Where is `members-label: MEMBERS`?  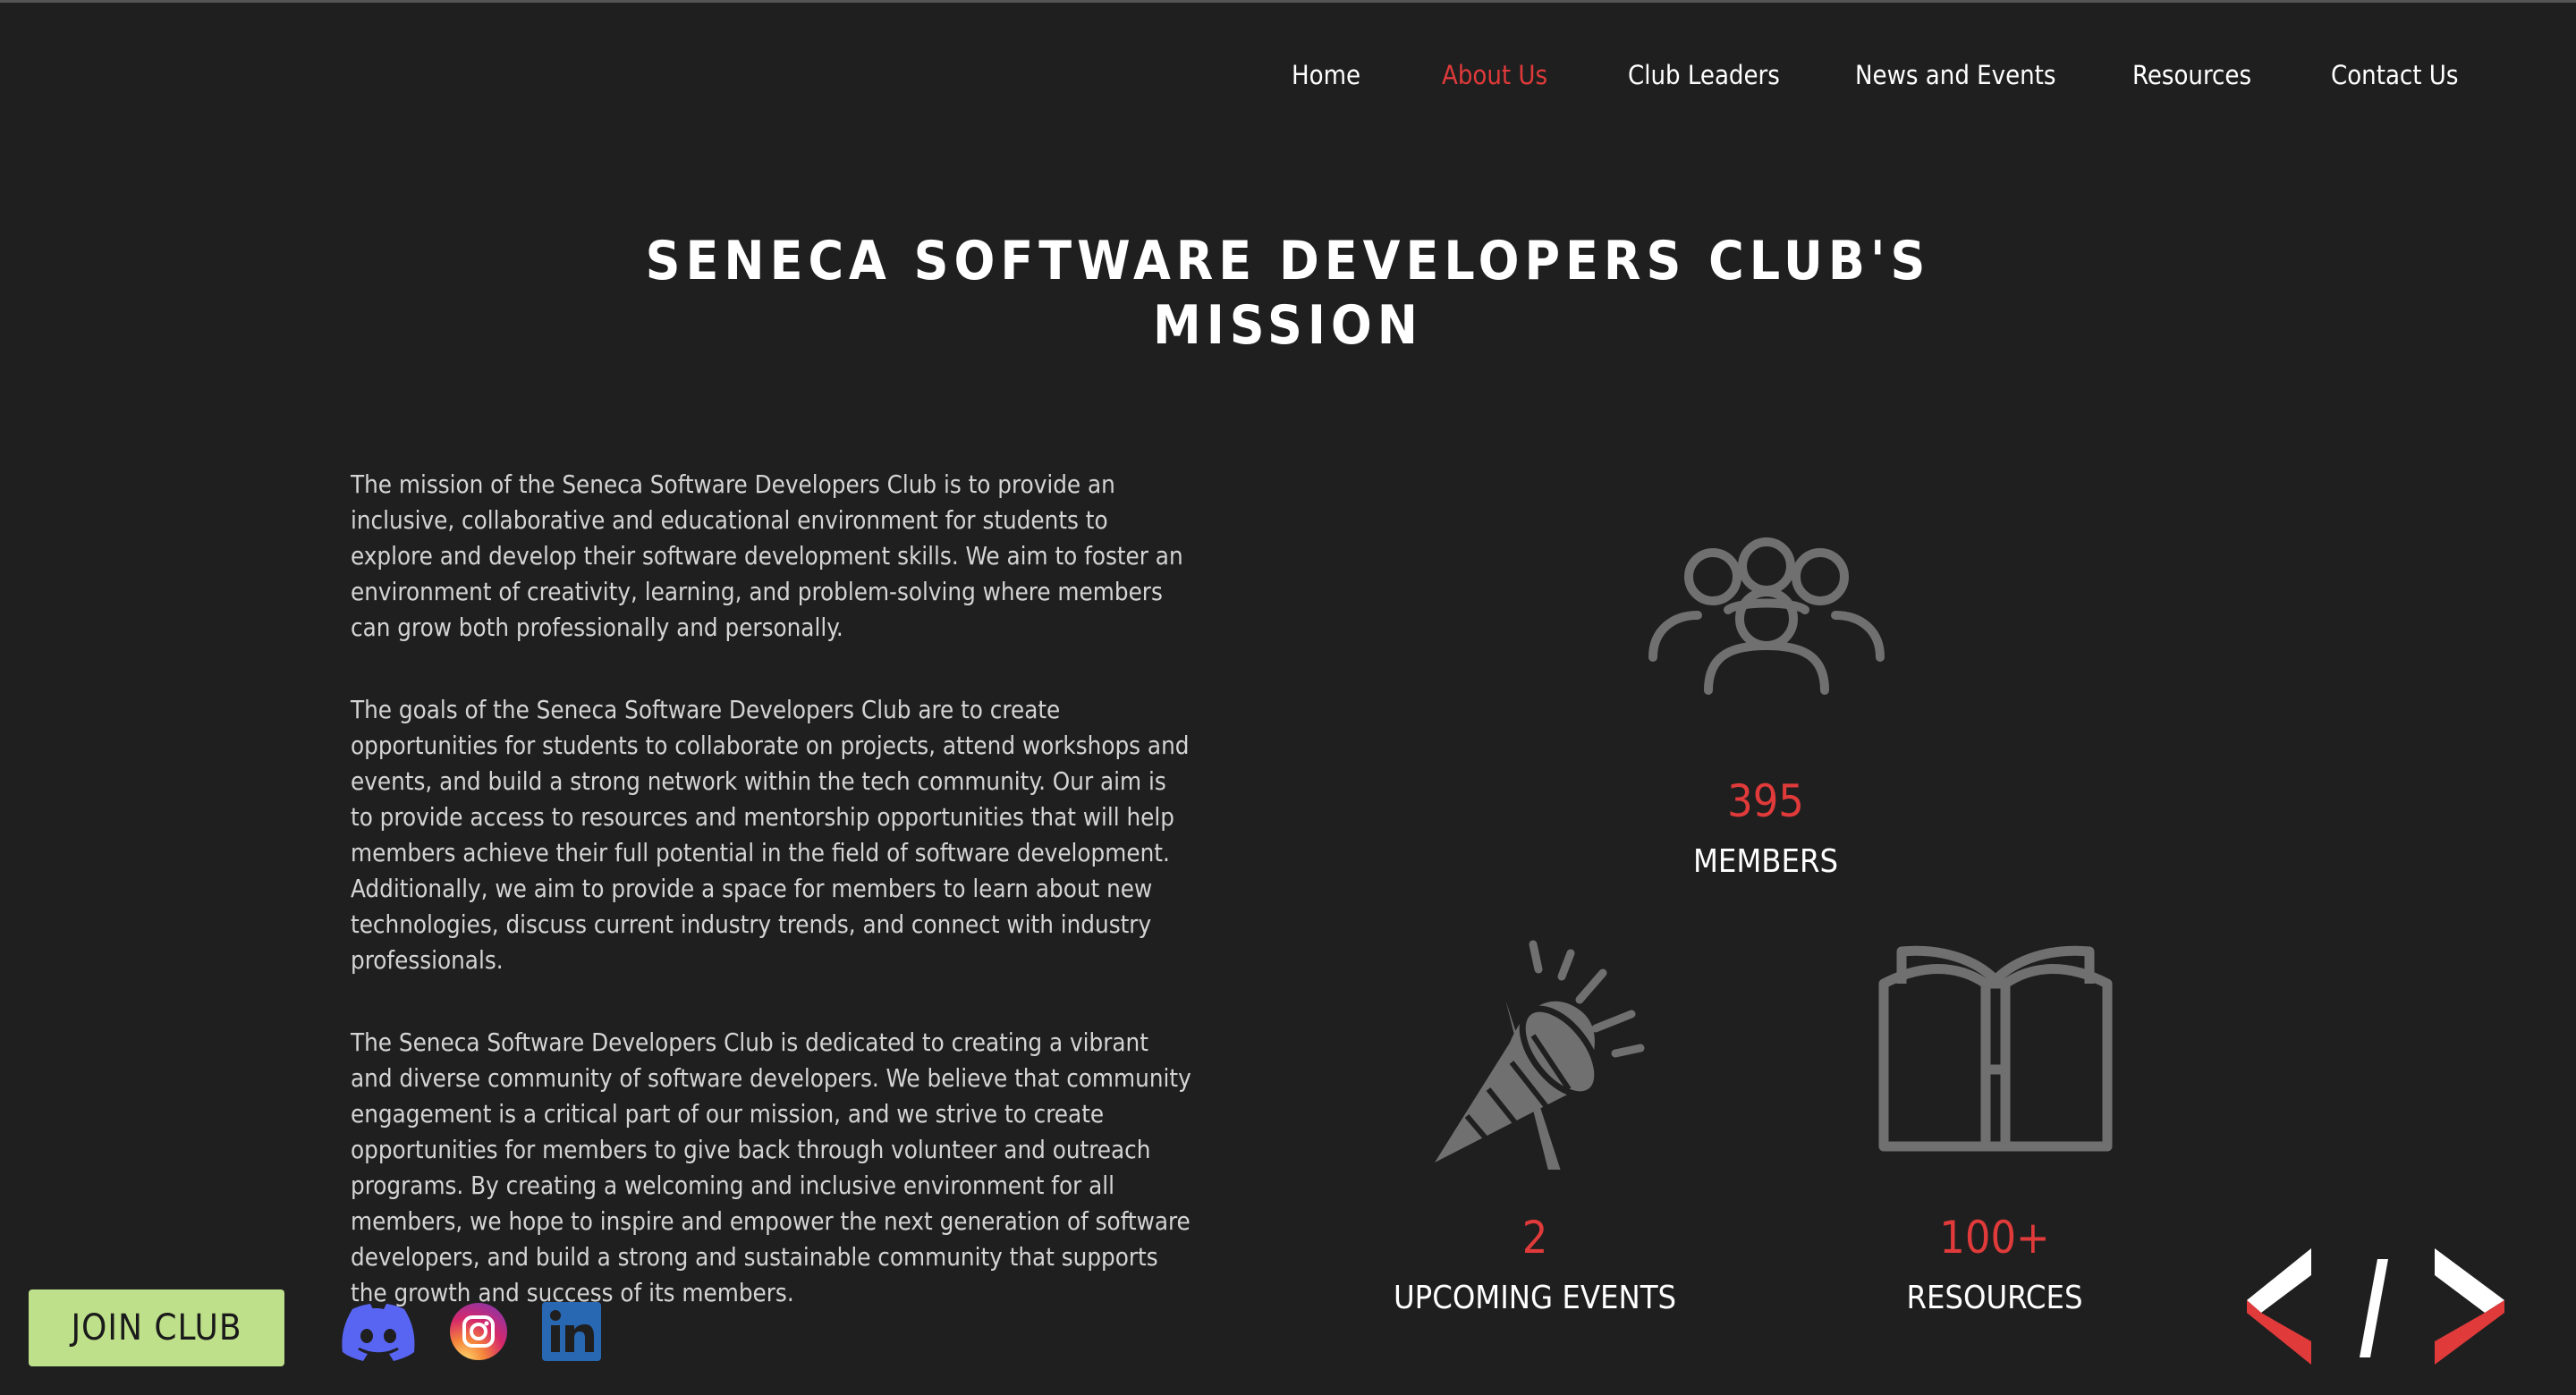 members-label: MEMBERS is located at coordinates (1765, 861).